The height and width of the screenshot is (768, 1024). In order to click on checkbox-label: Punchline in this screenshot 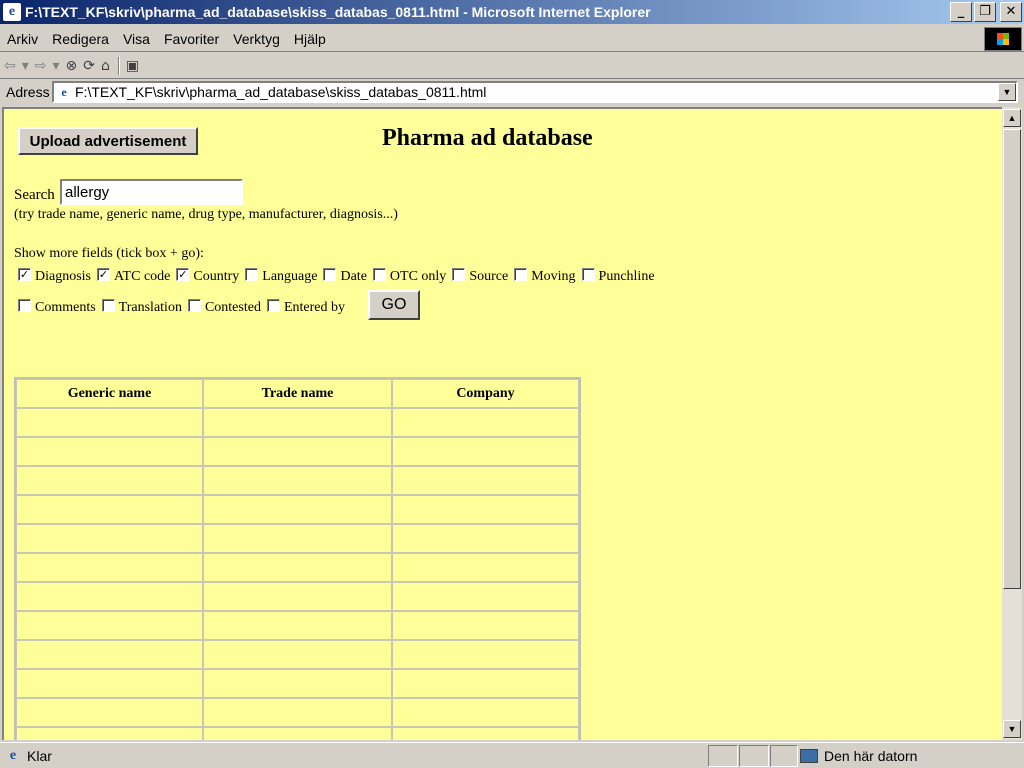, I will do `click(626, 276)`.